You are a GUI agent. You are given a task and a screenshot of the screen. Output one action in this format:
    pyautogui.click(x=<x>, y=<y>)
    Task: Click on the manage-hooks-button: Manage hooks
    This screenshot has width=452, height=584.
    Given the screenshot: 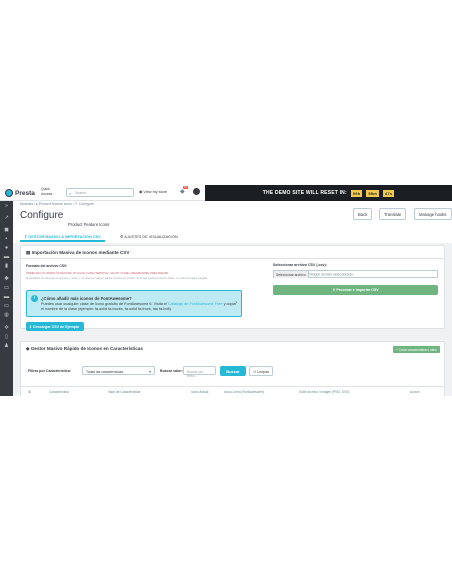 What is the action you would take?
    pyautogui.click(x=433, y=214)
    